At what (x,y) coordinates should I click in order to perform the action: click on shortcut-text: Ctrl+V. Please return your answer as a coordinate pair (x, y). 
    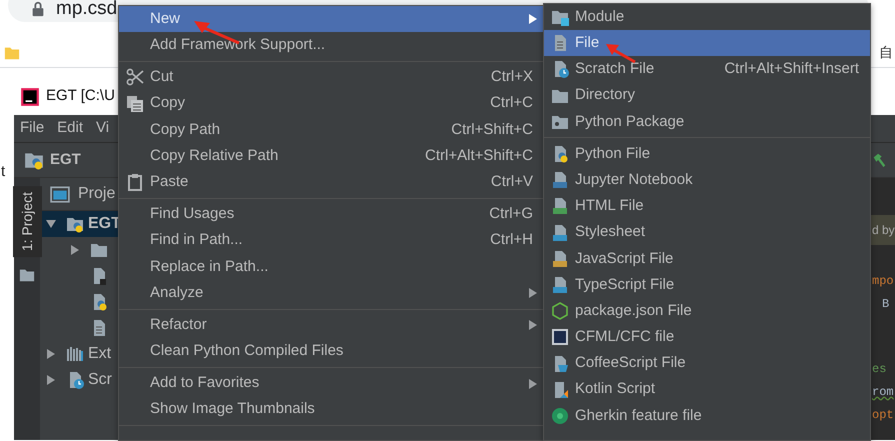
    Looking at the image, I should click on (511, 182).